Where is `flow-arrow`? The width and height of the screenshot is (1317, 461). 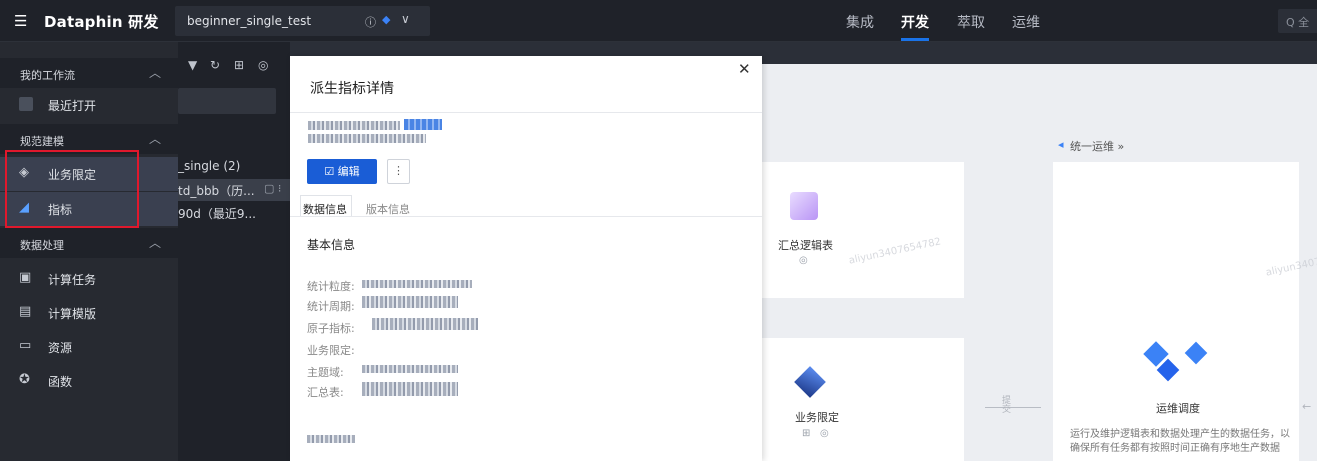 flow-arrow is located at coordinates (1013, 407).